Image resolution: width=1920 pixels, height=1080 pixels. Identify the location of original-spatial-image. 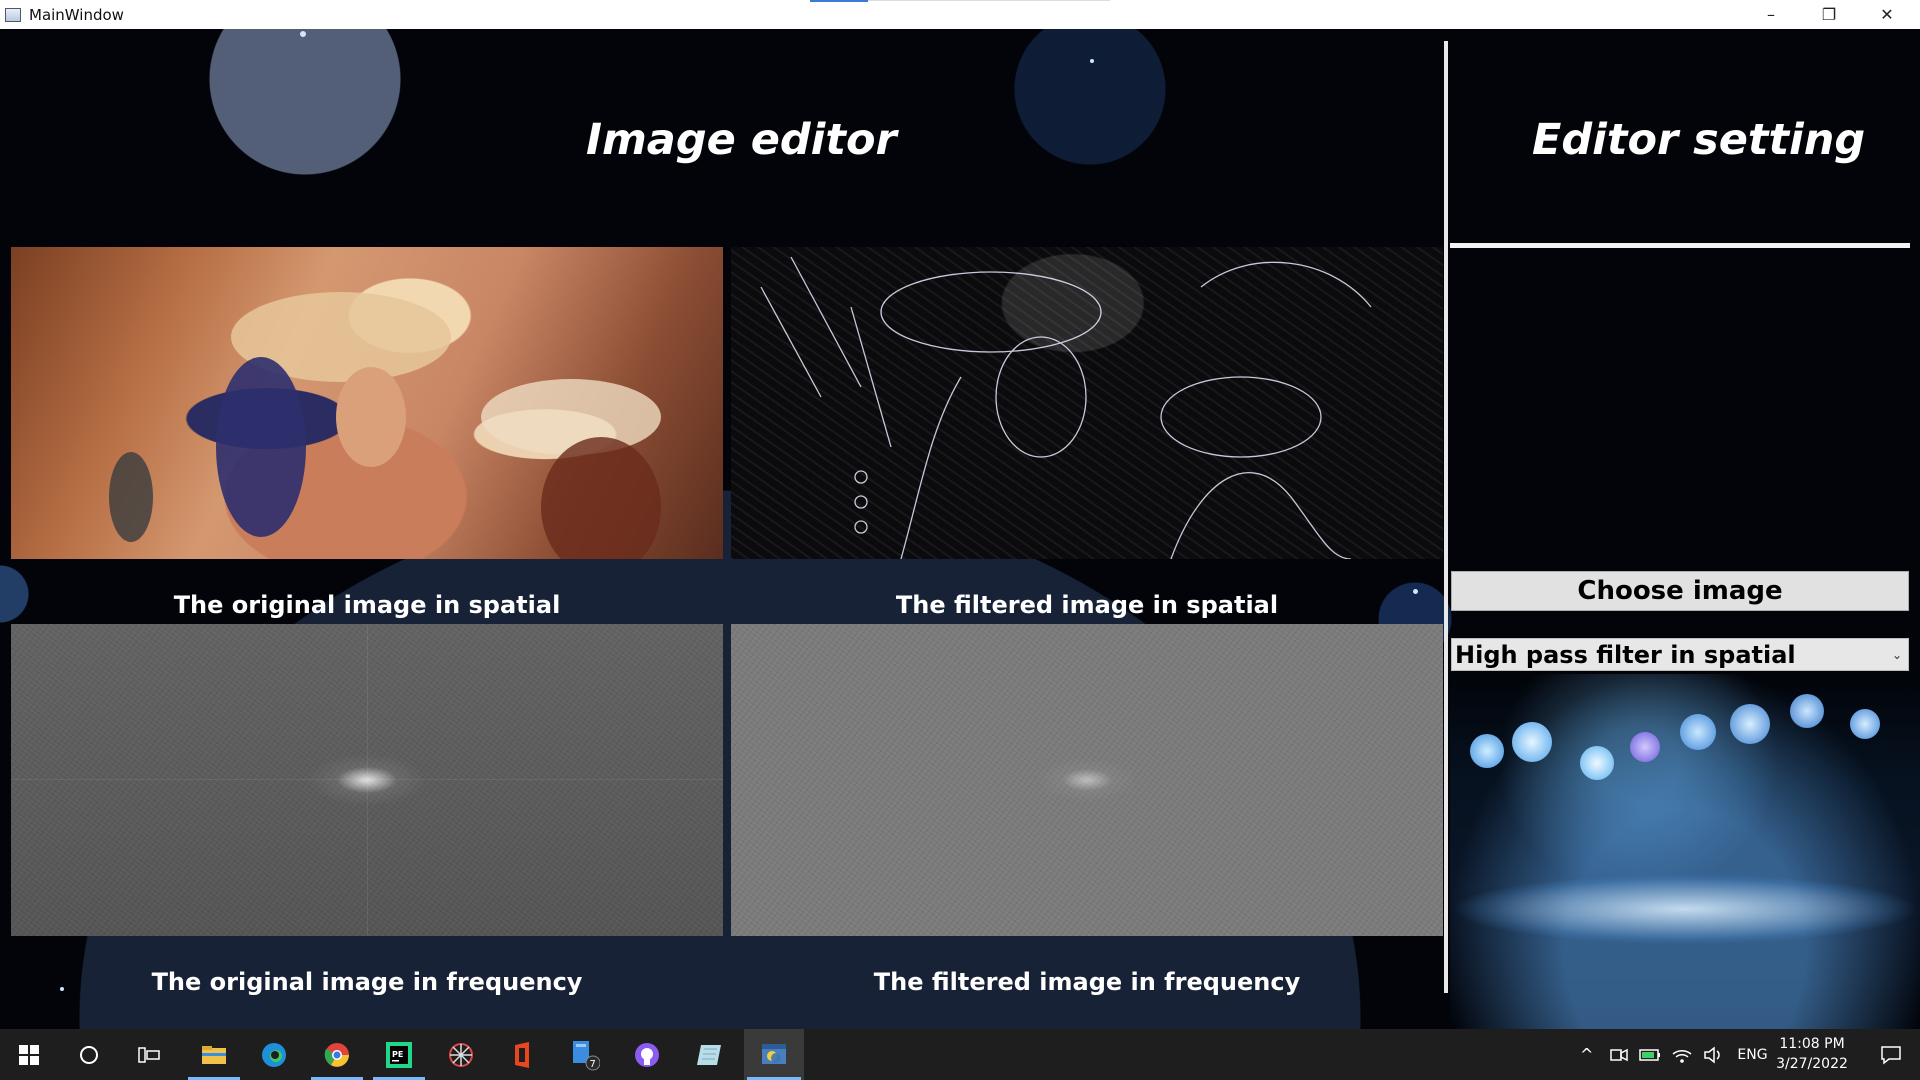
(367, 403).